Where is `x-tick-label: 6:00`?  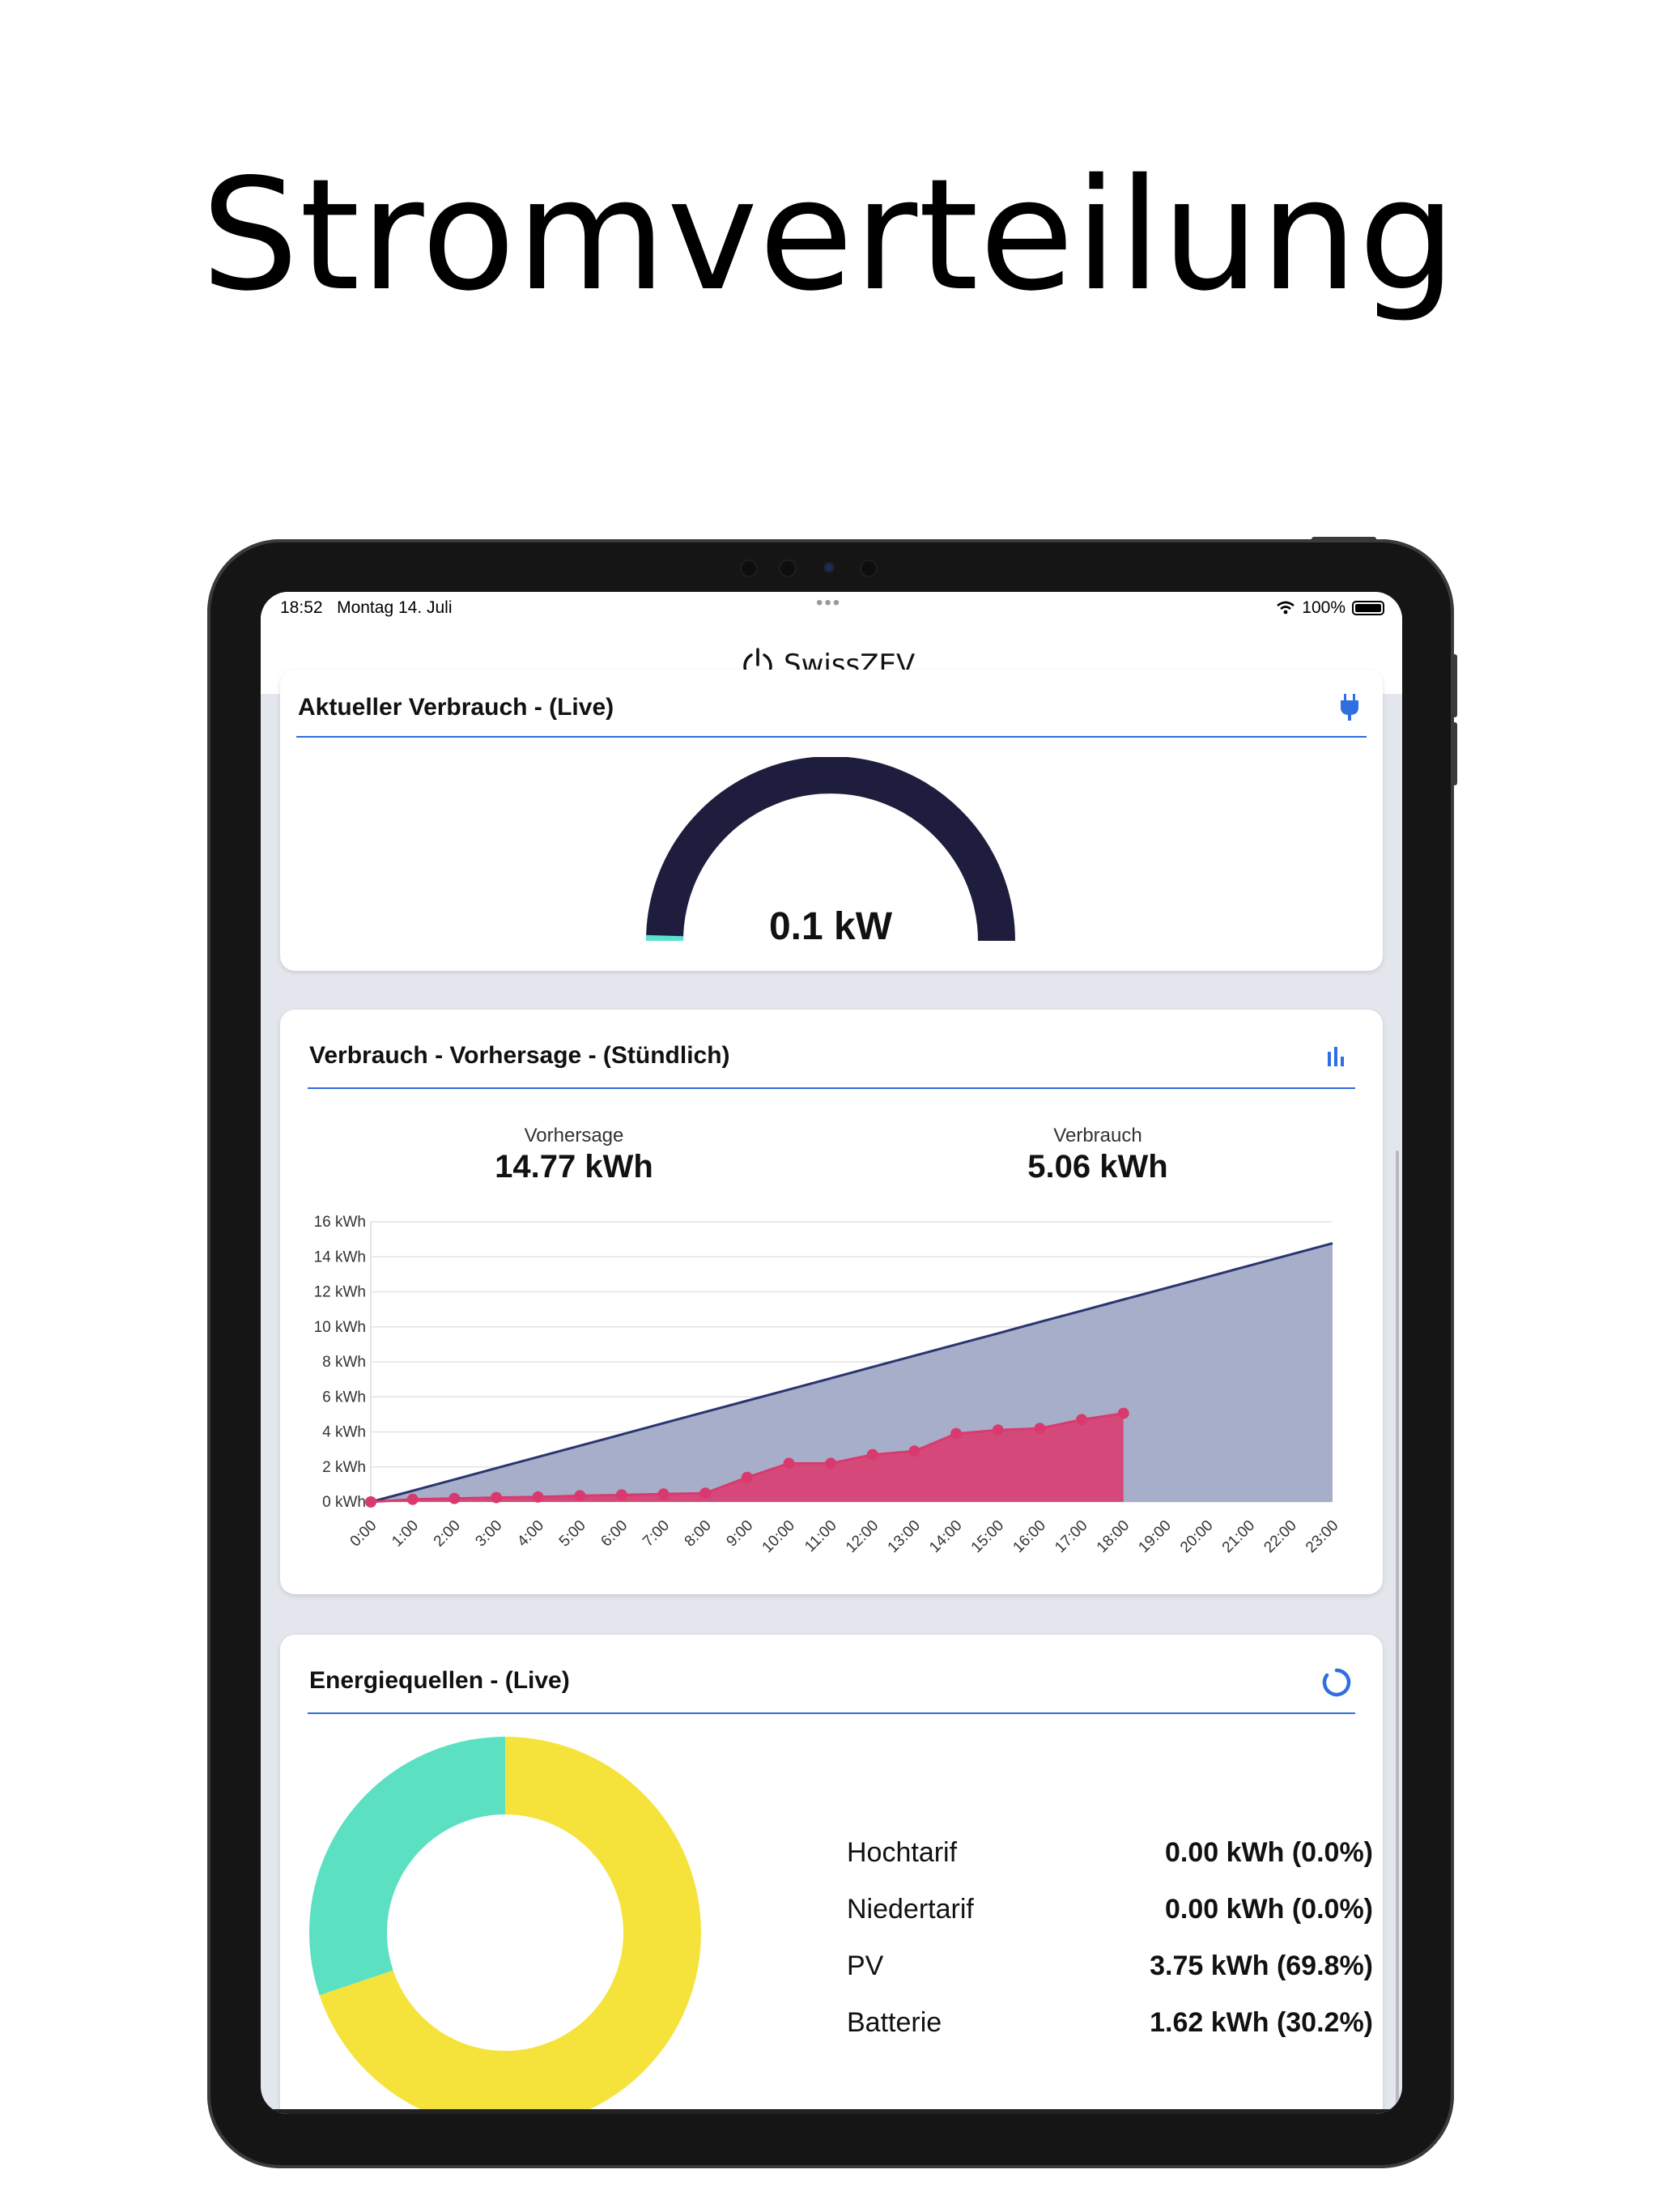 x-tick-label: 6:00 is located at coordinates (614, 1534).